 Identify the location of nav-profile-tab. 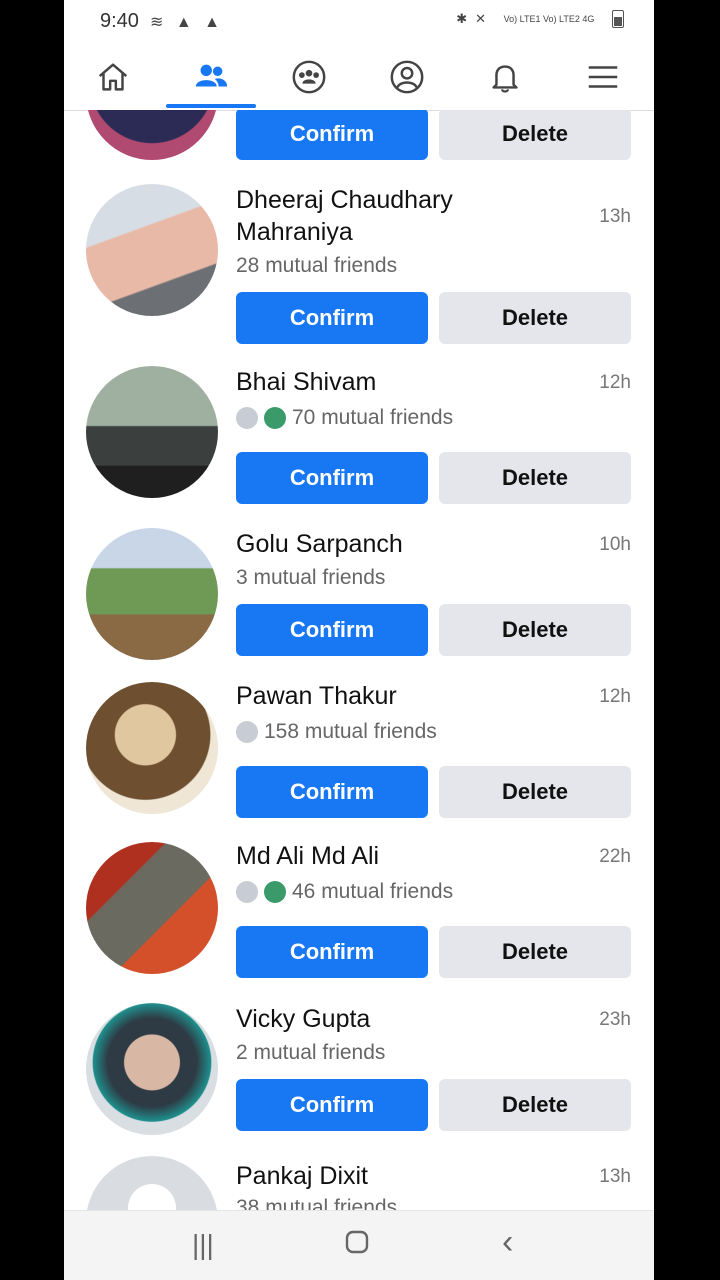
(407, 77).